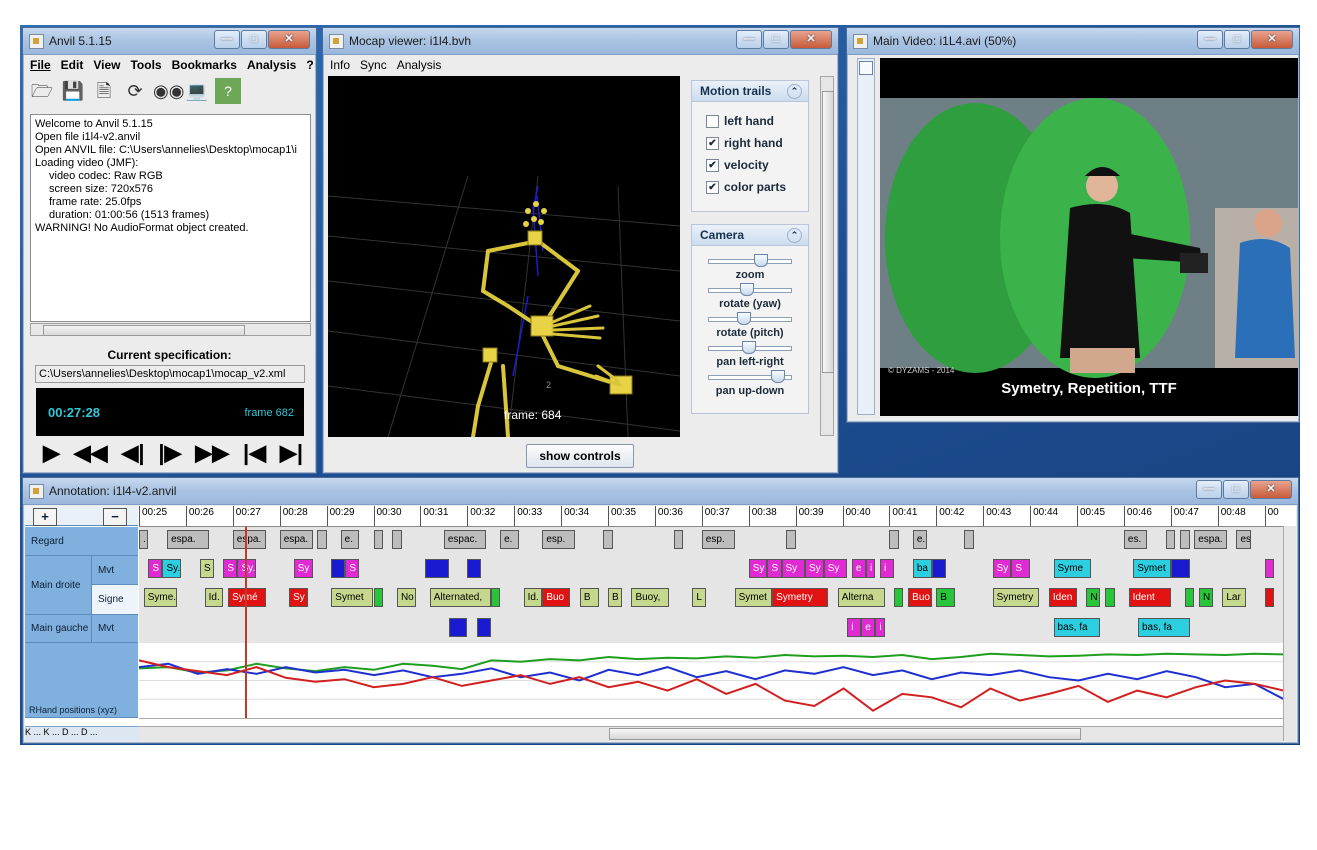 Image resolution: width=1317 pixels, height=850 pixels. I want to click on annotation-element: Id., so click(533, 597).